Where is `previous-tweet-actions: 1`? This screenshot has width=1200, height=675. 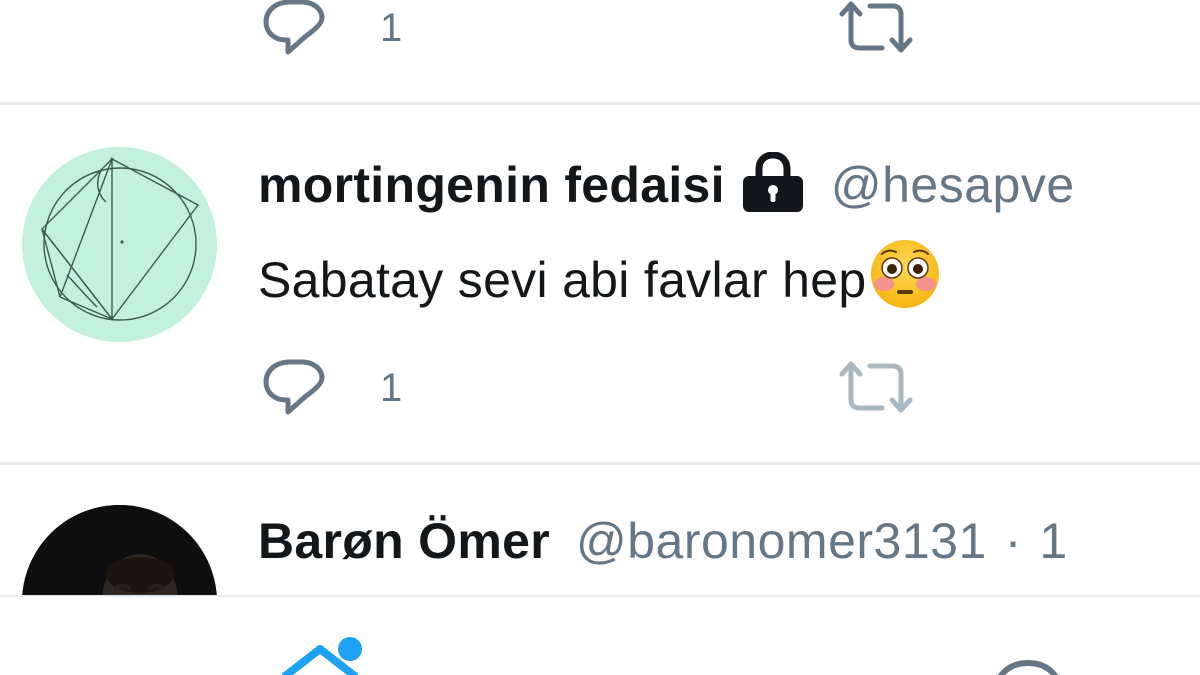 previous-tweet-actions: 1 is located at coordinates (600, 30).